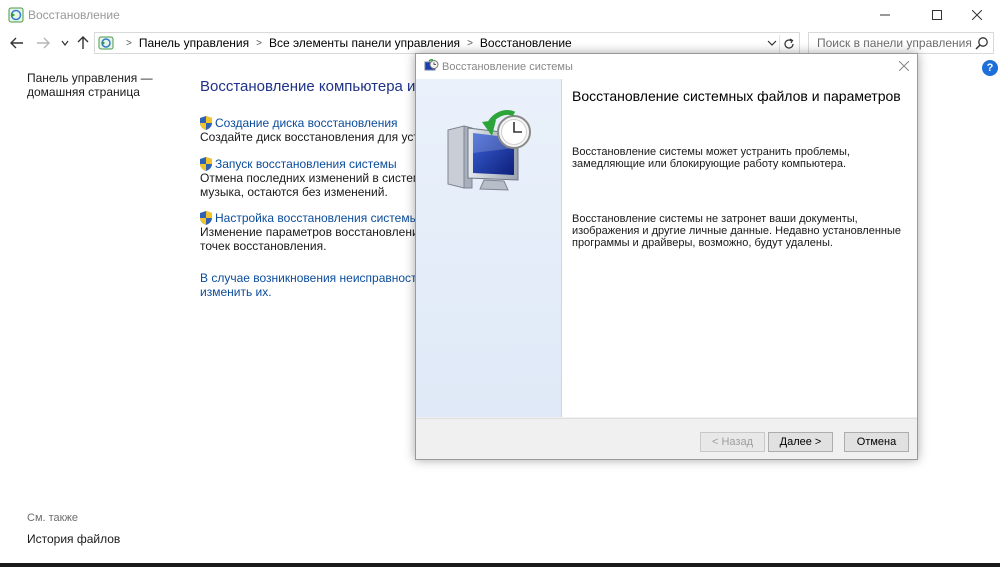  I want to click on up-button, so click(83, 43).